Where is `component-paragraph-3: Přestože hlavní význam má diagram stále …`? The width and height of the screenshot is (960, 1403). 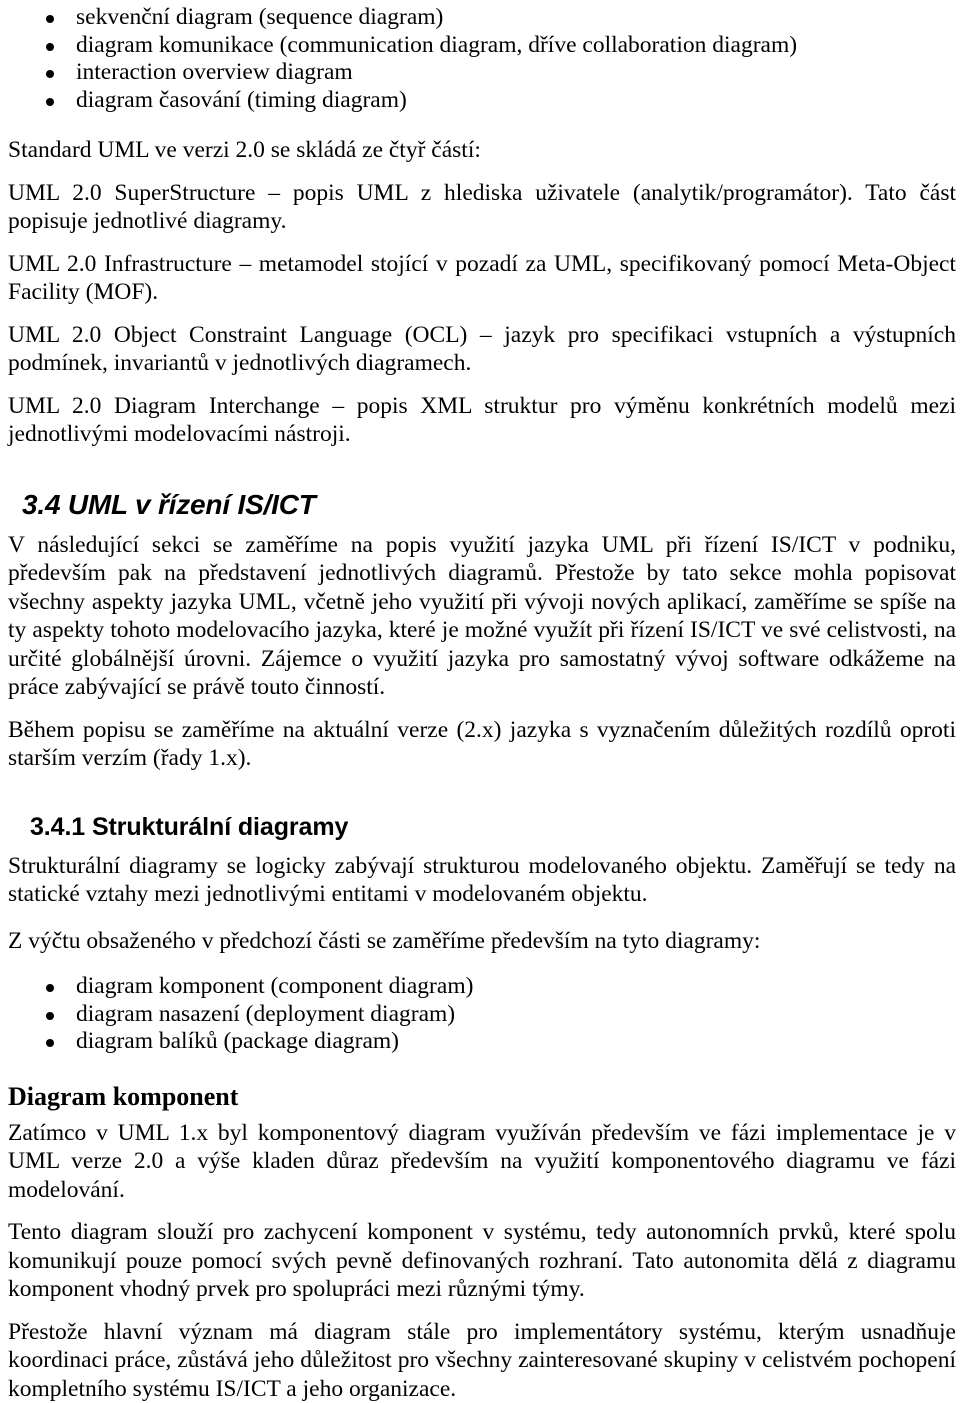 component-paragraph-3: Přestože hlavní význam má diagram stále … is located at coordinates (482, 1360).